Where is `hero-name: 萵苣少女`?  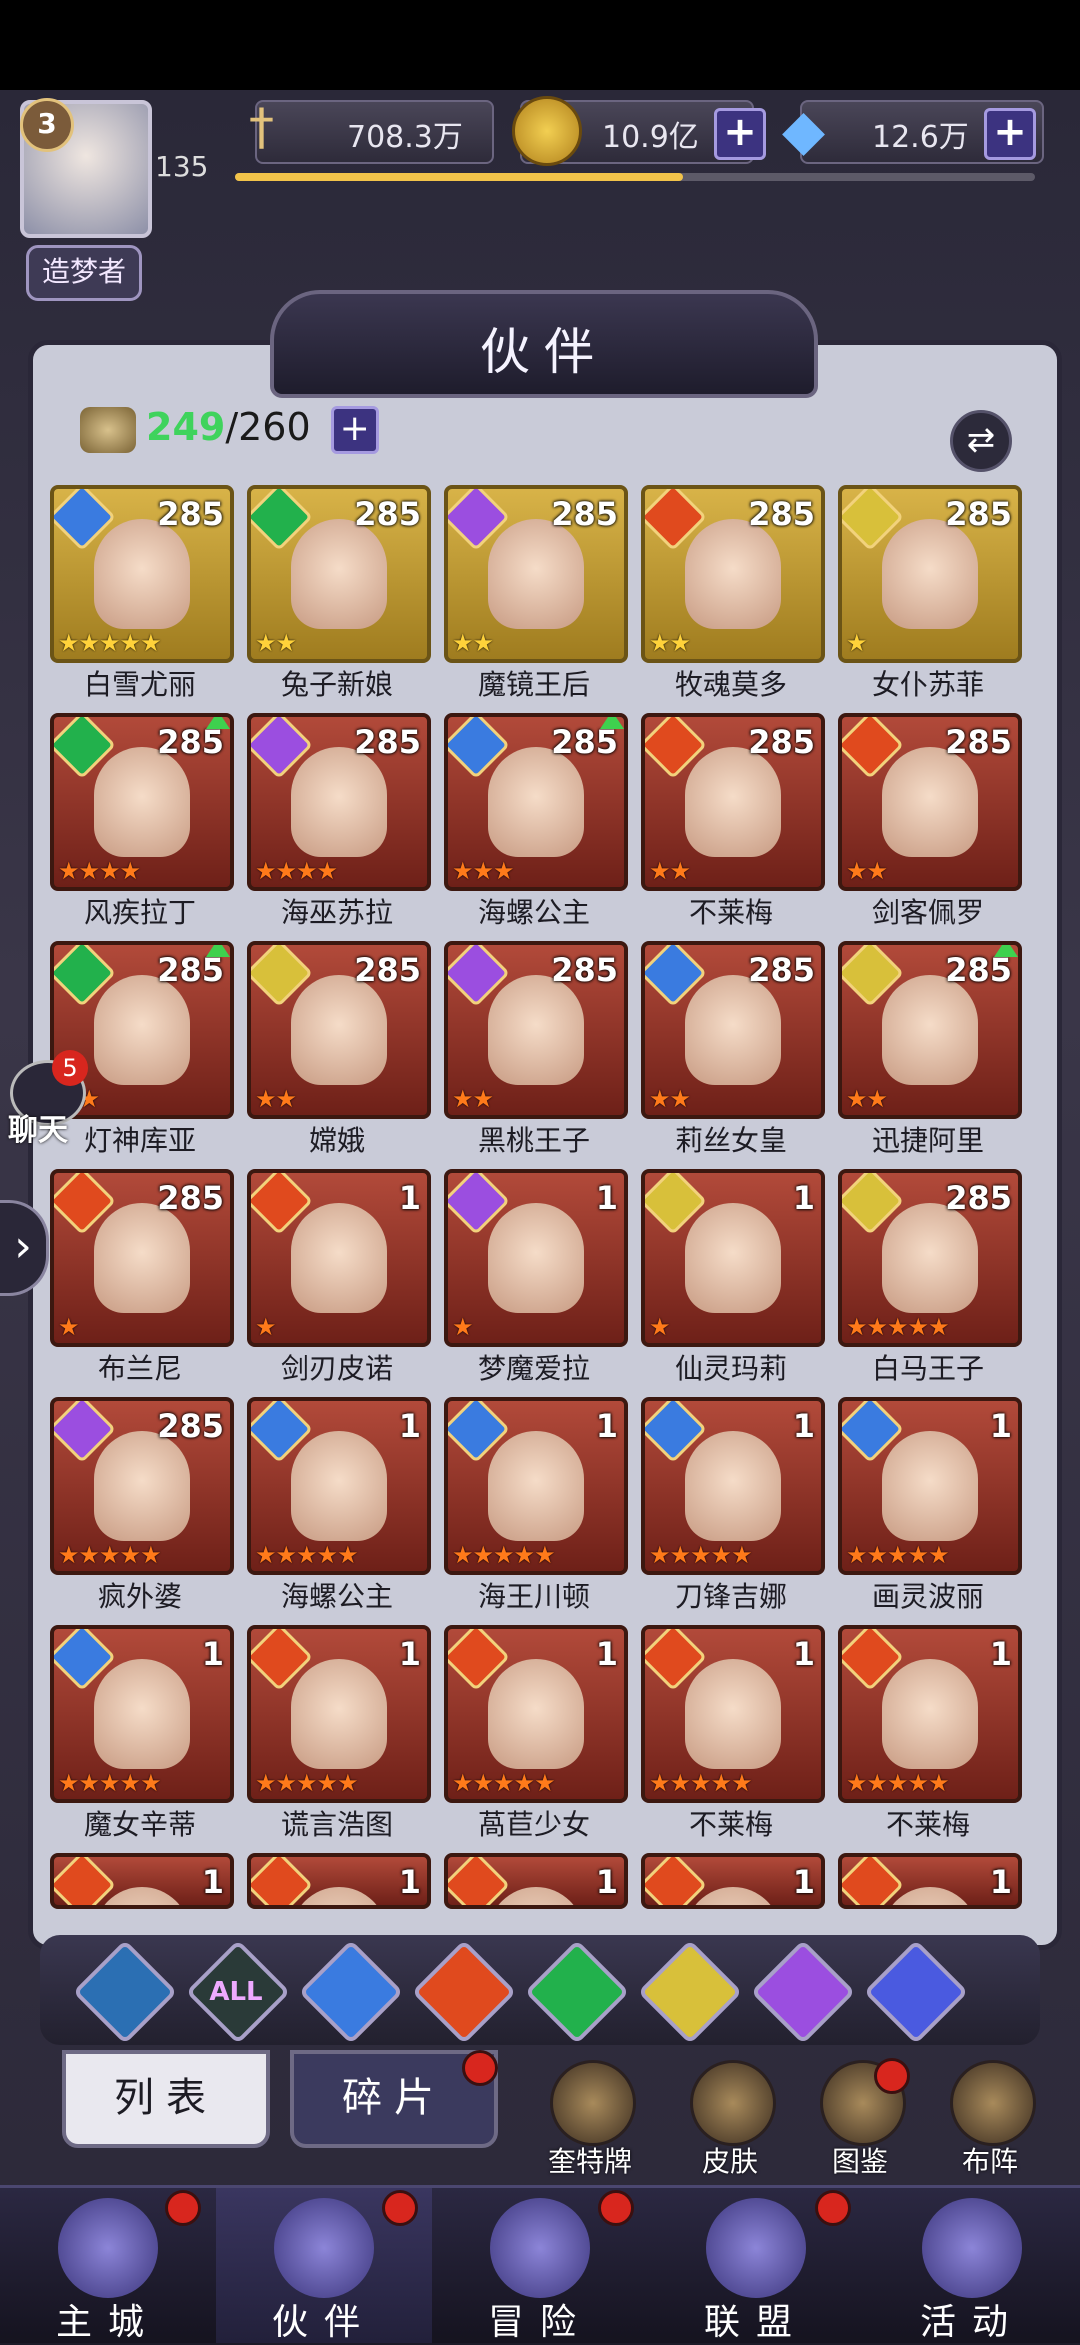
hero-name: 萵苣少女 is located at coordinates (533, 1824).